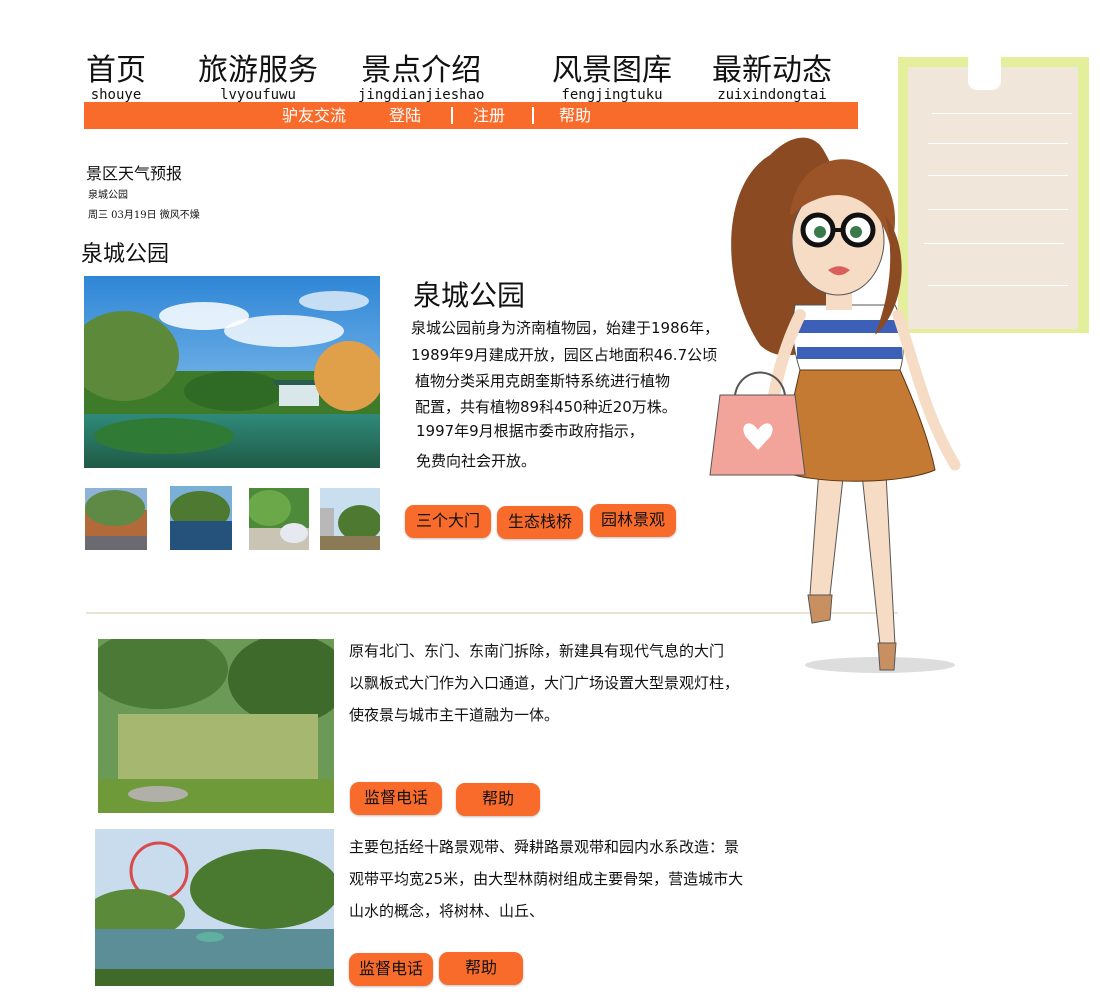 This screenshot has width=1100, height=1000. What do you see at coordinates (116, 70) in the screenshot?
I see `nav-label: 首页` at bounding box center [116, 70].